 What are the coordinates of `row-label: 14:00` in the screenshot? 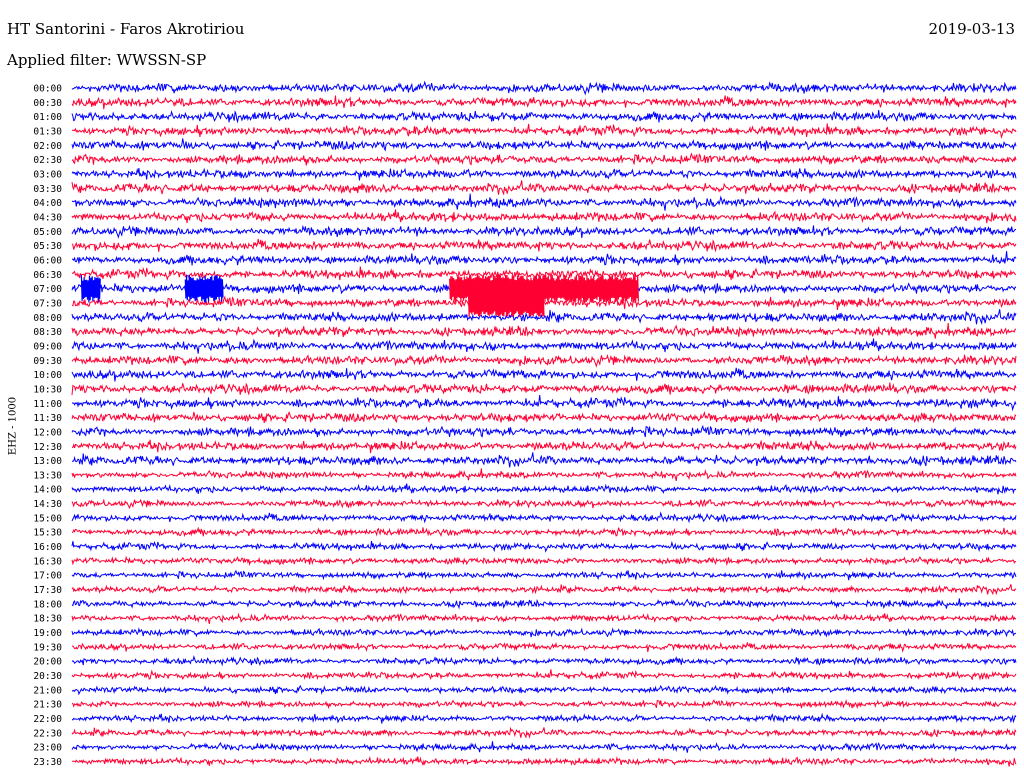 It's located at (47, 490).